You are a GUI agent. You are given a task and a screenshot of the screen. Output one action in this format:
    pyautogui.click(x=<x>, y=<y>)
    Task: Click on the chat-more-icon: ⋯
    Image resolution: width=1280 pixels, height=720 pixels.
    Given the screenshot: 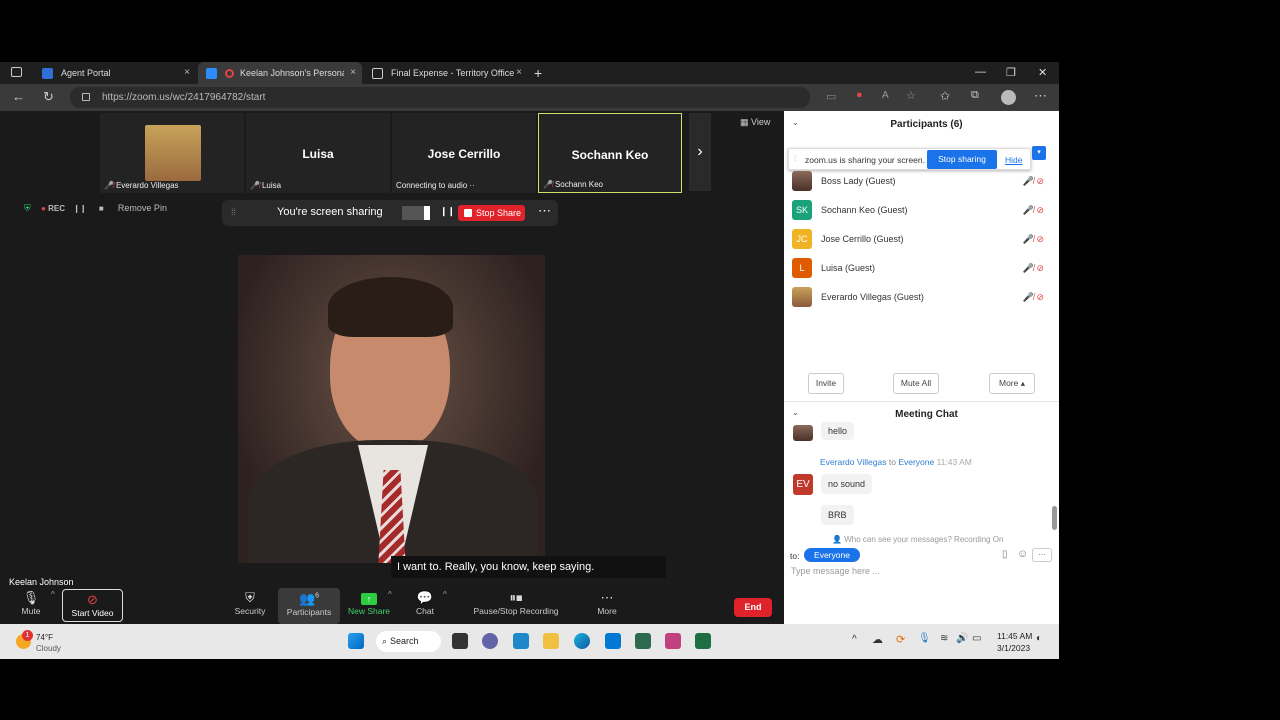 What is the action you would take?
    pyautogui.click(x=1042, y=555)
    